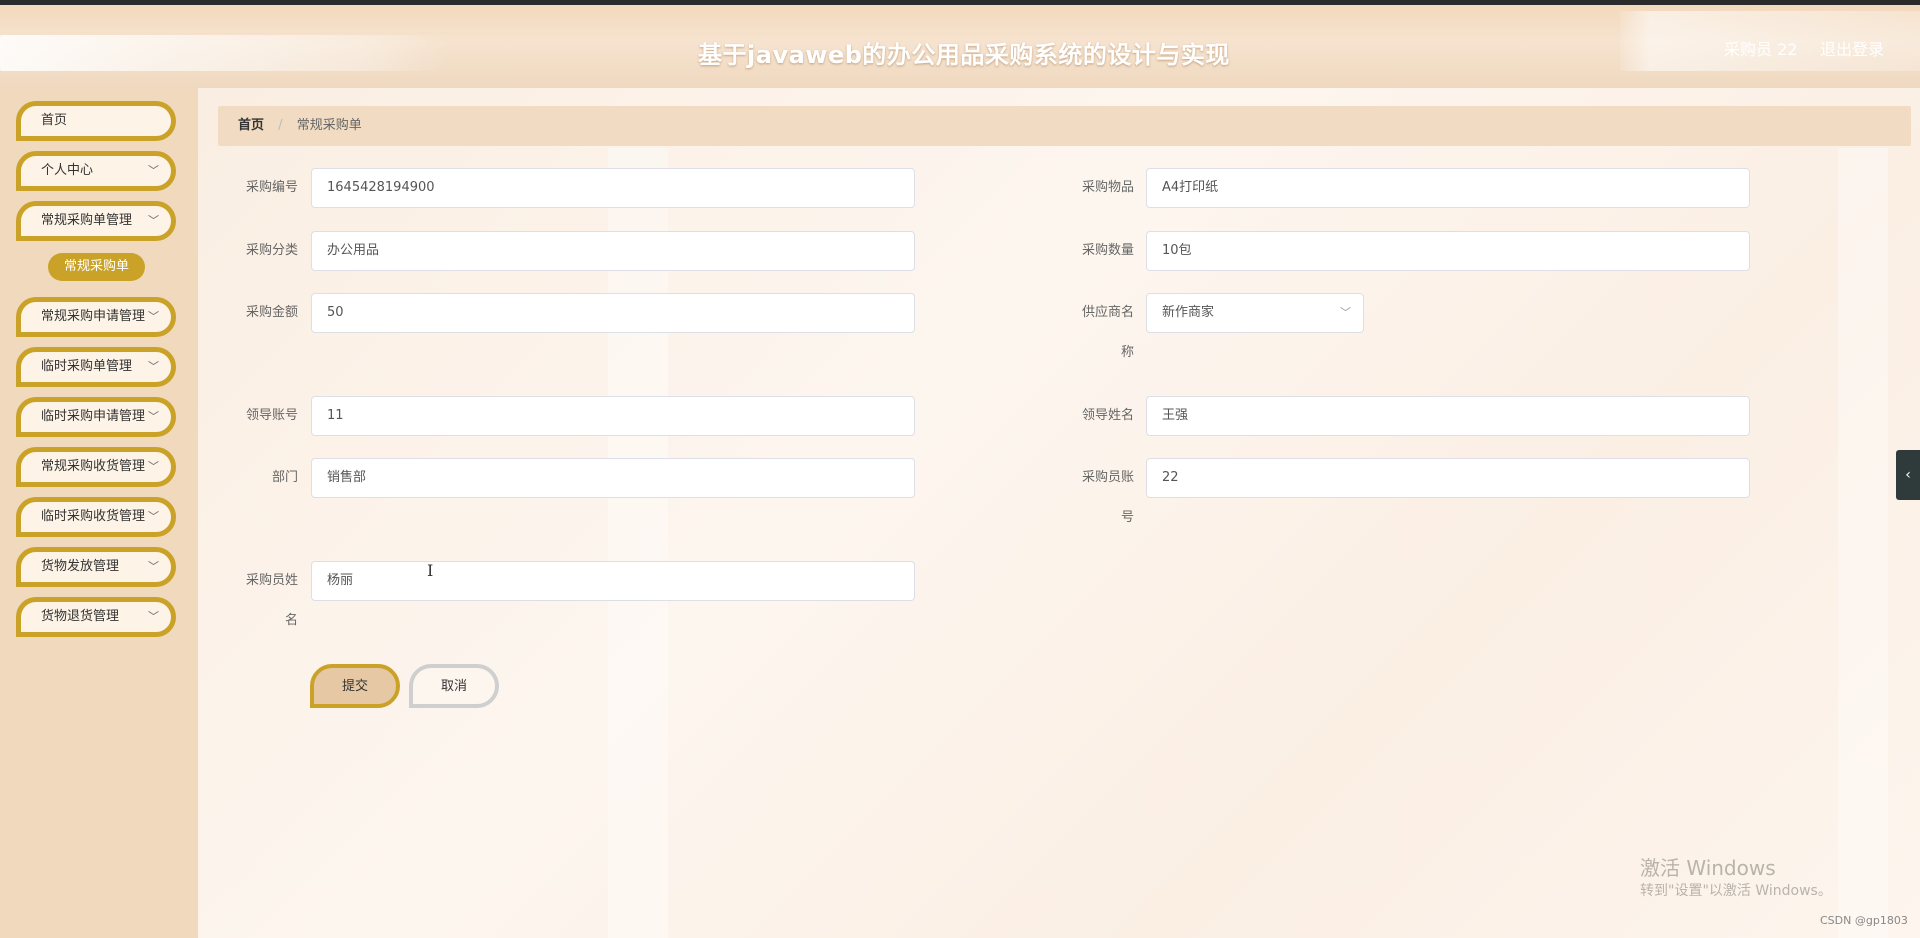 The image size is (1920, 938). What do you see at coordinates (96, 267) in the screenshot?
I see `sidebar-subitem-regular-order: 常规采购单` at bounding box center [96, 267].